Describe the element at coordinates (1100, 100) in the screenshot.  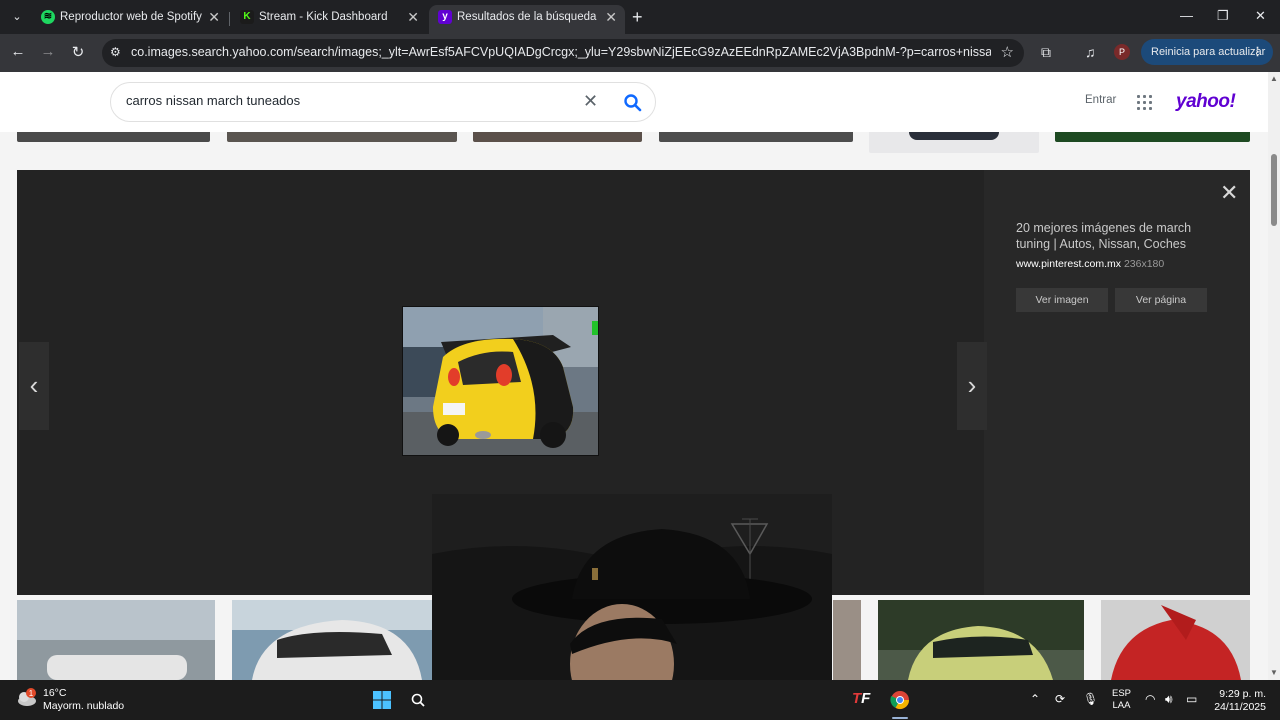
I see `sign-in-link: Entrar` at that location.